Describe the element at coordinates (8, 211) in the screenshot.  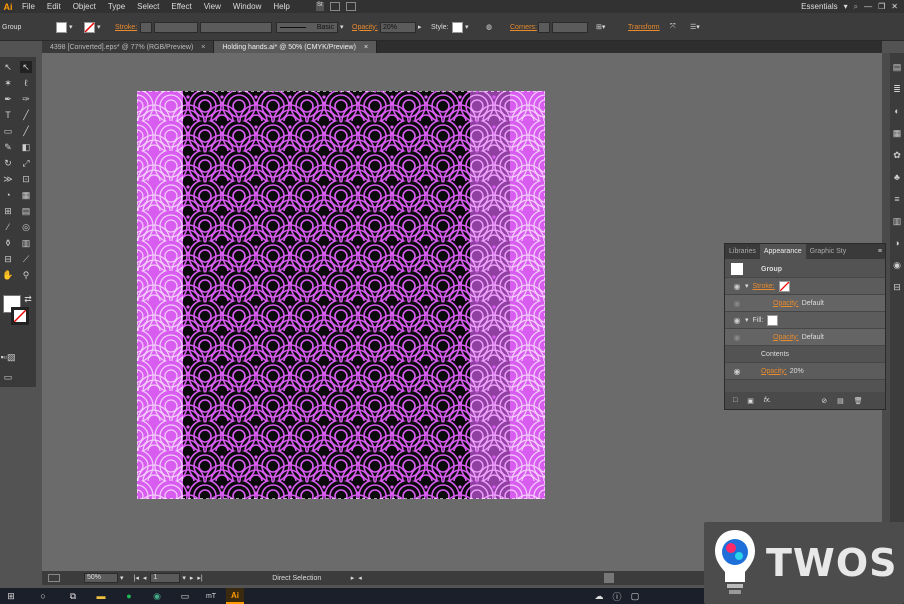
I see `mesh-tool-icon: ⊞` at that location.